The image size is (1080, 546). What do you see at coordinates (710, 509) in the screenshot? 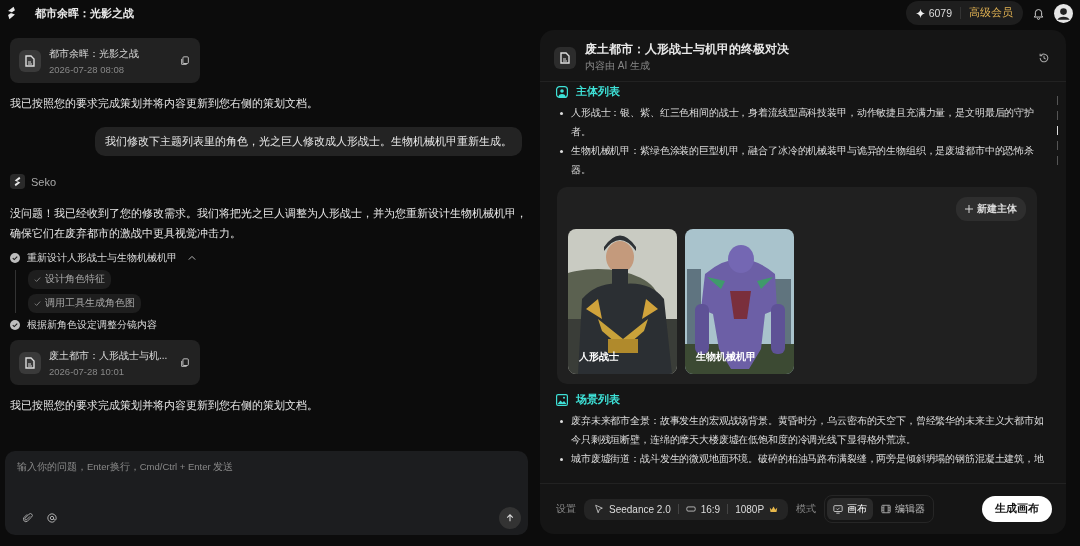
I see `aspect-ratio: 16:9` at bounding box center [710, 509].